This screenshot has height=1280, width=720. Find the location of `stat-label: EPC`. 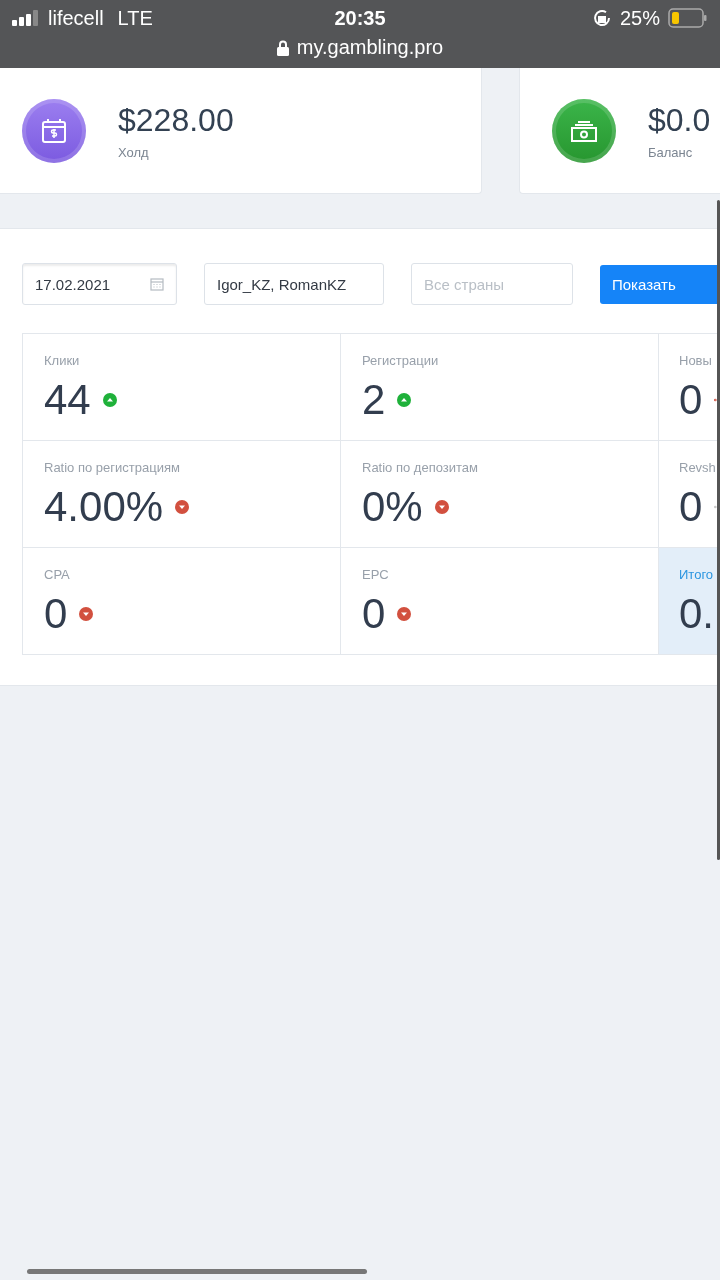

stat-label: EPC is located at coordinates (375, 574).